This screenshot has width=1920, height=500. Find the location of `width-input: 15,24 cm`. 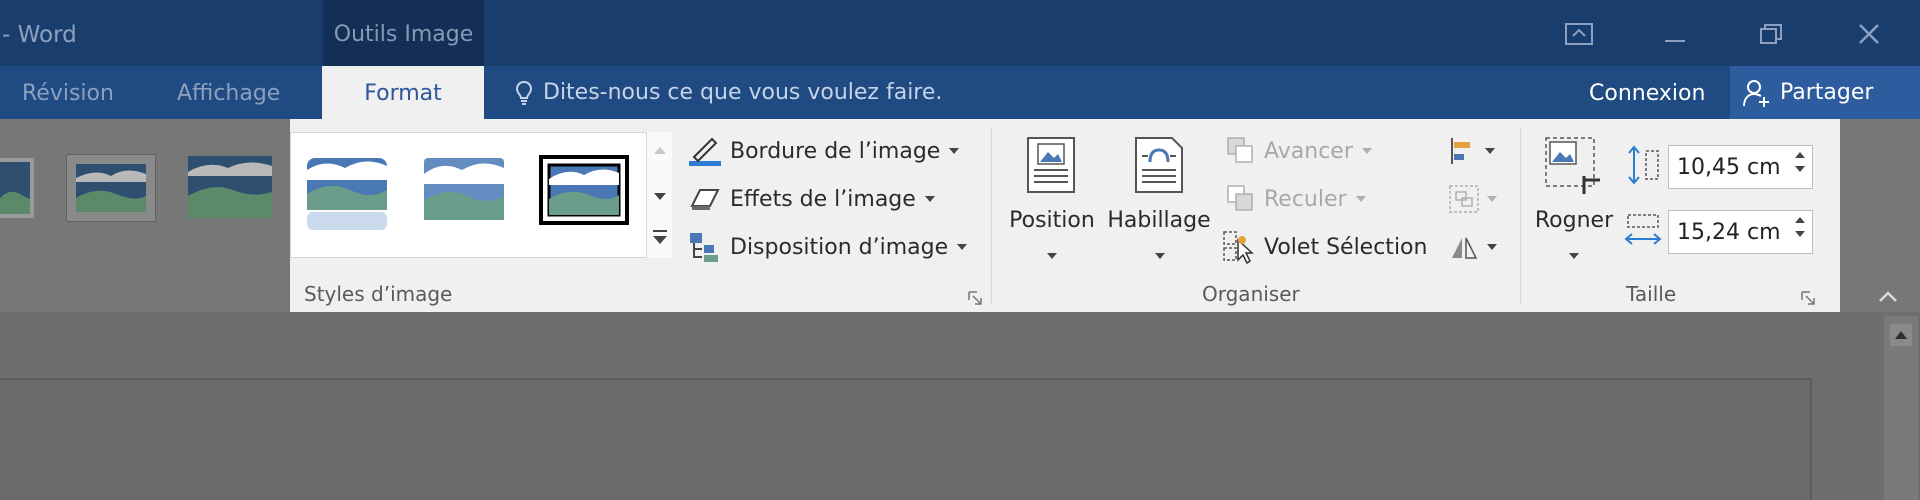

width-input: 15,24 cm is located at coordinates (1740, 232).